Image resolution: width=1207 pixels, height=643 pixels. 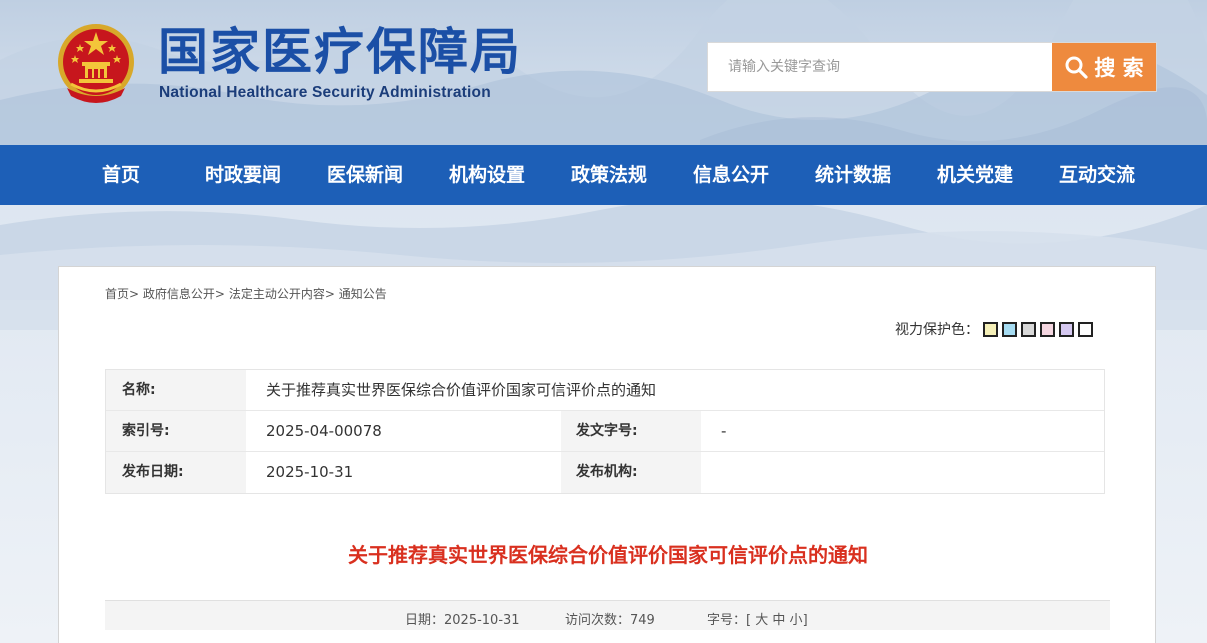 I want to click on nav-item-policies: 政策法规, so click(x=609, y=175).